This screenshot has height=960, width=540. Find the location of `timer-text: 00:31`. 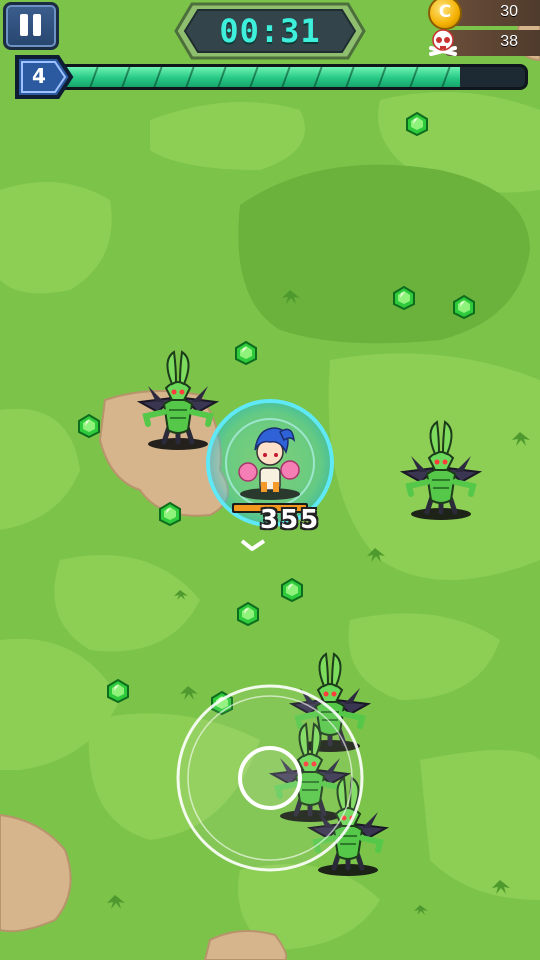

timer-text: 00:31 is located at coordinates (270, 31).